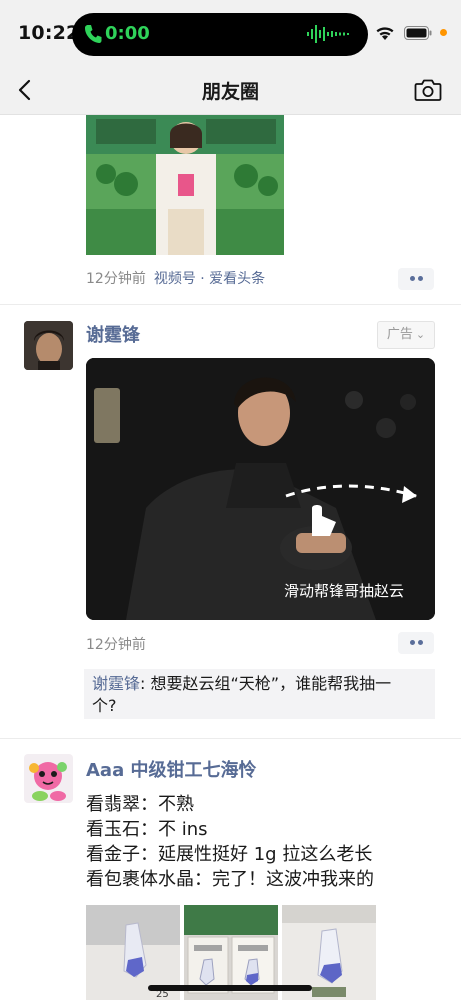  What do you see at coordinates (266, 683) in the screenshot?
I see `comment-text: : 想要赵云组“天枪”，谁能帮我抽一` at bounding box center [266, 683].